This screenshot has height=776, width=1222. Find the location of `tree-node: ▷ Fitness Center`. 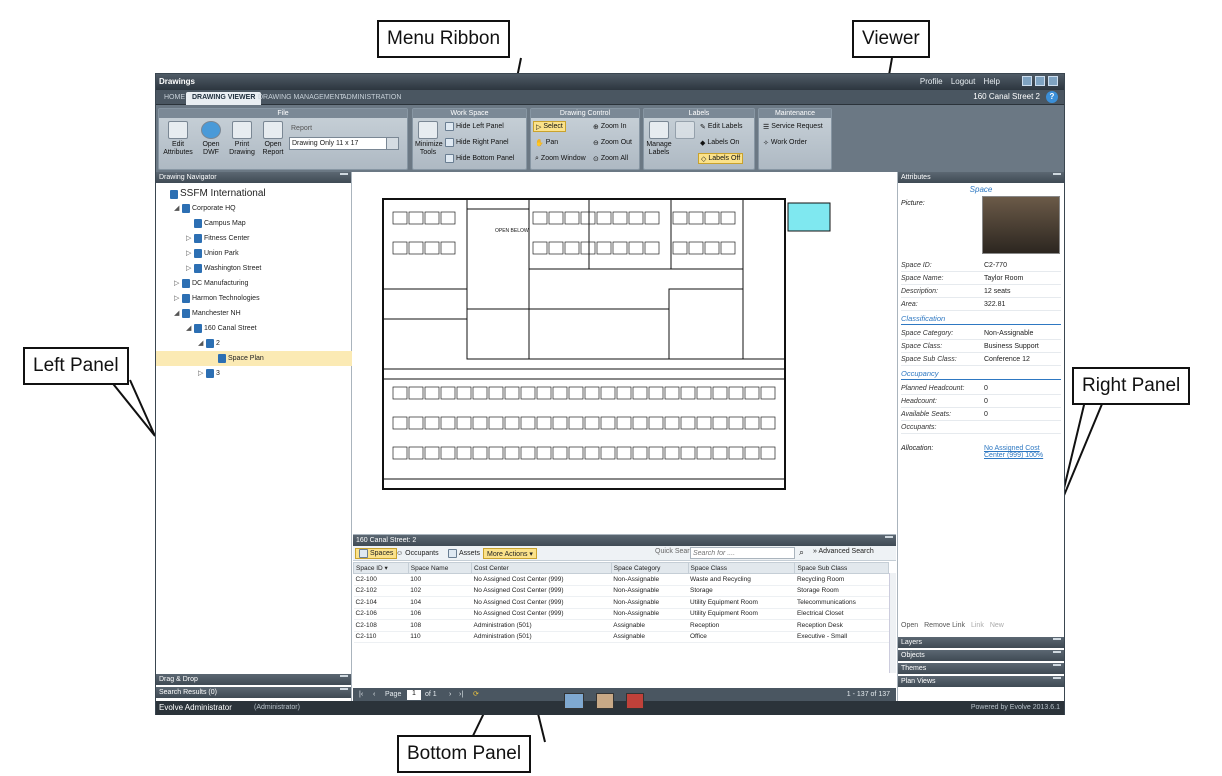

tree-node: ▷ Fitness Center is located at coordinates (254, 238).